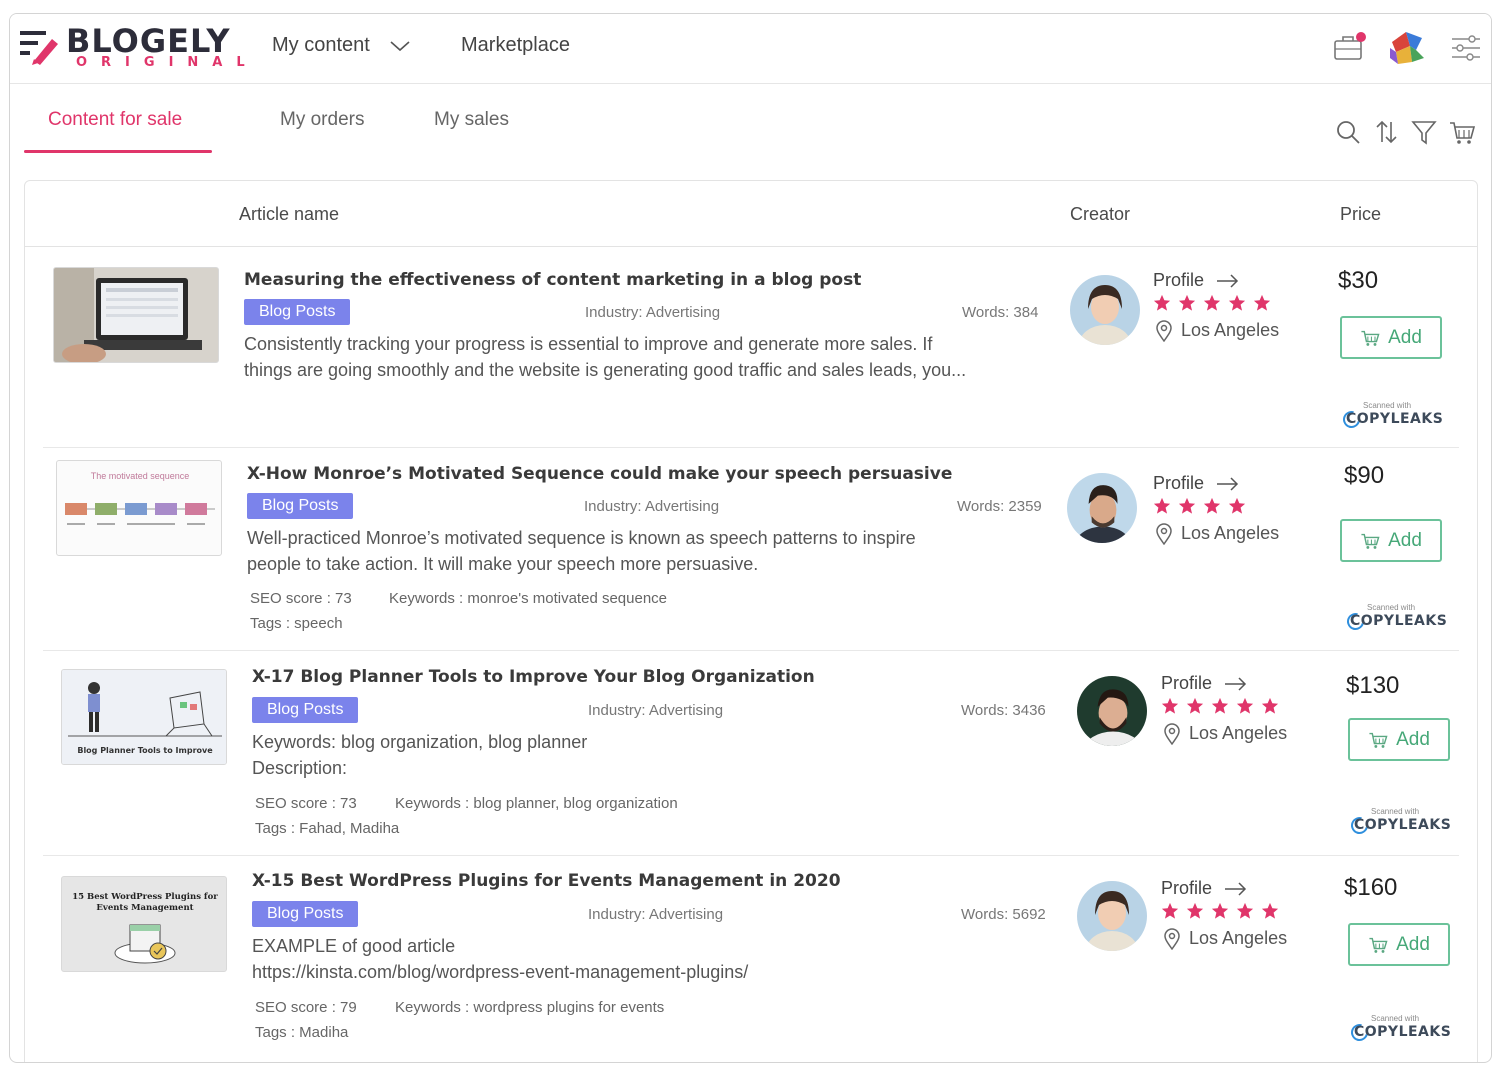 The image size is (1500, 1077). Describe the element at coordinates (1358, 280) in the screenshot. I see `price-value: $30` at that location.